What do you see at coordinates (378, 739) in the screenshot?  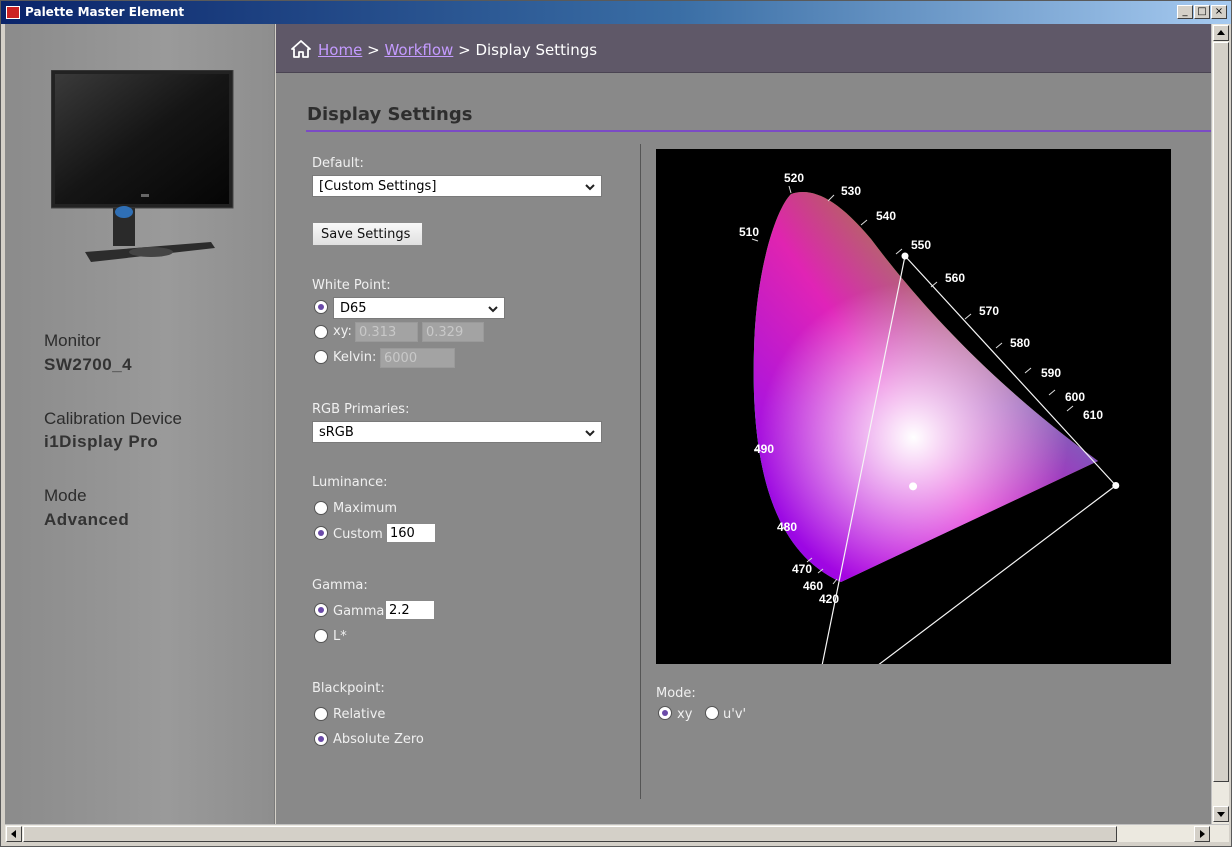 I see `blackpoint-absolute-label: Absolute Zero` at bounding box center [378, 739].